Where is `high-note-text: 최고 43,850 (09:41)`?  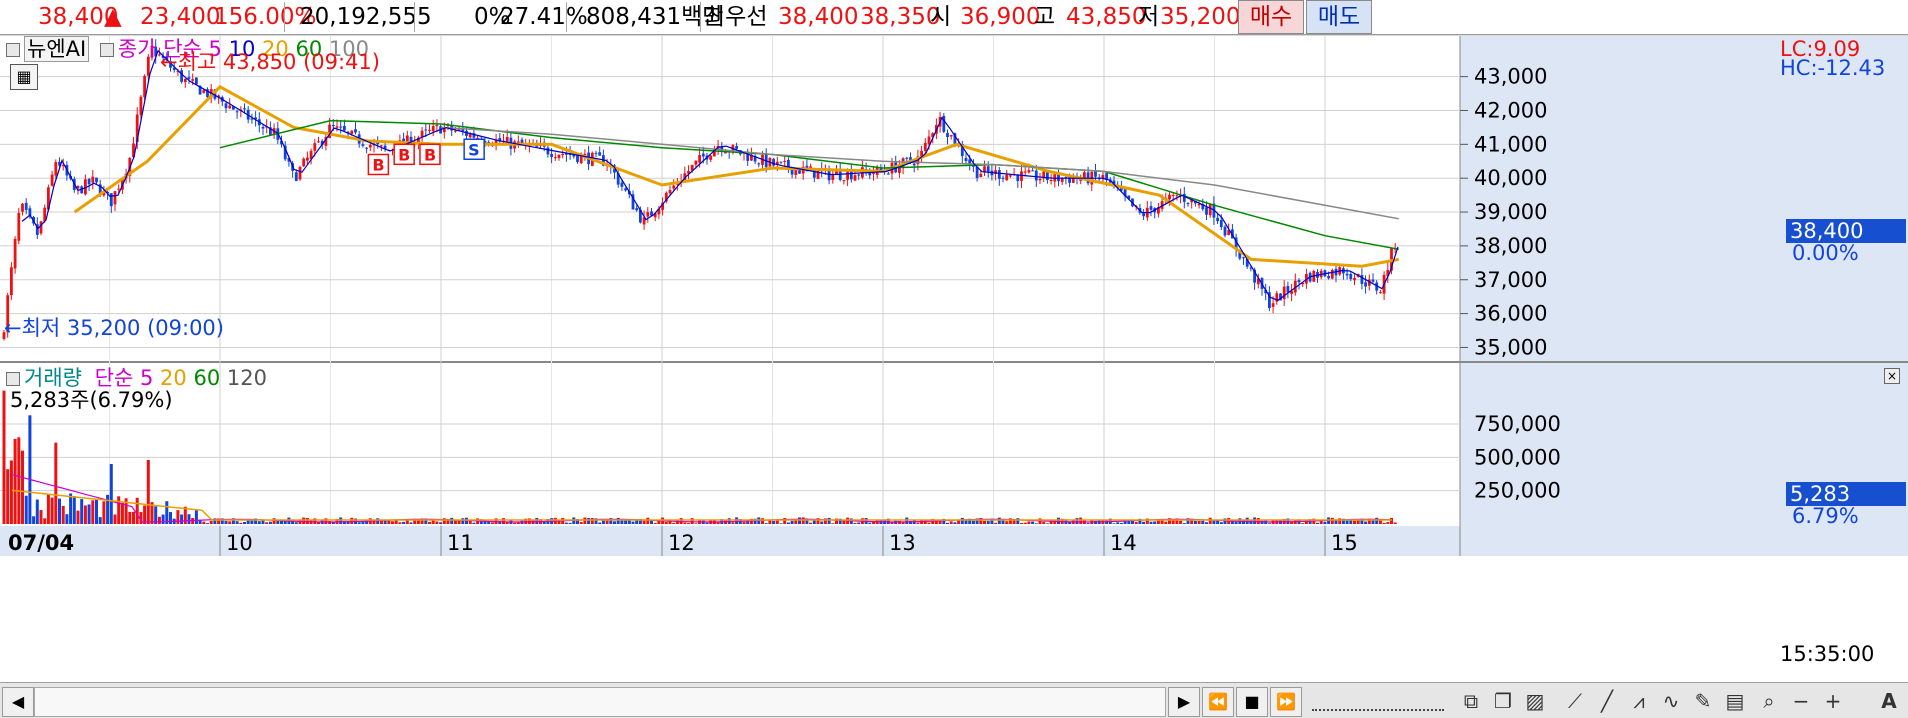 high-note-text: 최고 43,850 (09:41) is located at coordinates (278, 62).